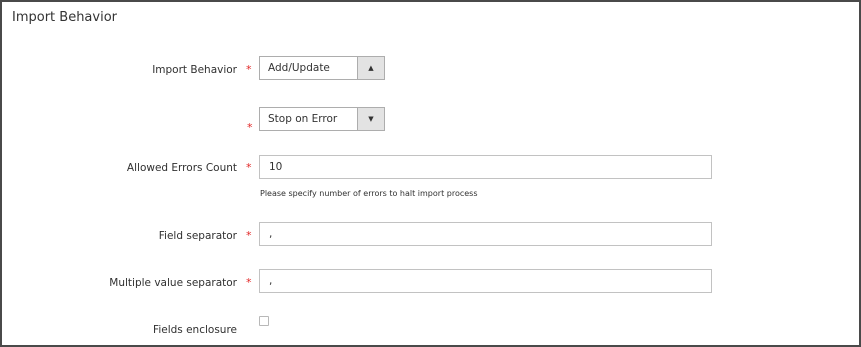 This screenshot has width=861, height=347. Describe the element at coordinates (264, 321) in the screenshot. I see `fields-enclosure-checkbox` at that location.